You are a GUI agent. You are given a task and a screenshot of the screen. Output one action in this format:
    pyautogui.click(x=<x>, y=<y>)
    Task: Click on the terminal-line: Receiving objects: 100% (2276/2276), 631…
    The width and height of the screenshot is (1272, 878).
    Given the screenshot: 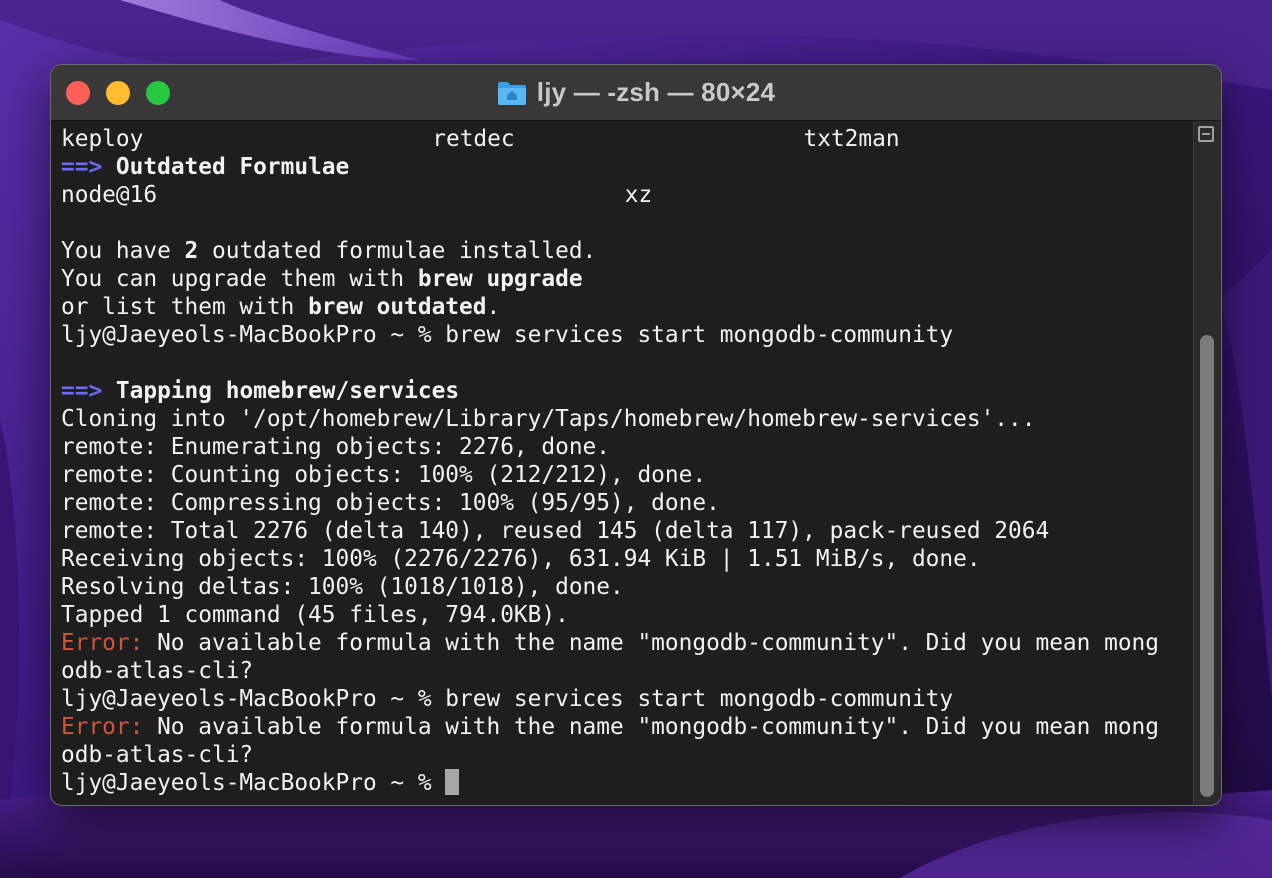 What is the action you would take?
    pyautogui.click(x=625, y=559)
    